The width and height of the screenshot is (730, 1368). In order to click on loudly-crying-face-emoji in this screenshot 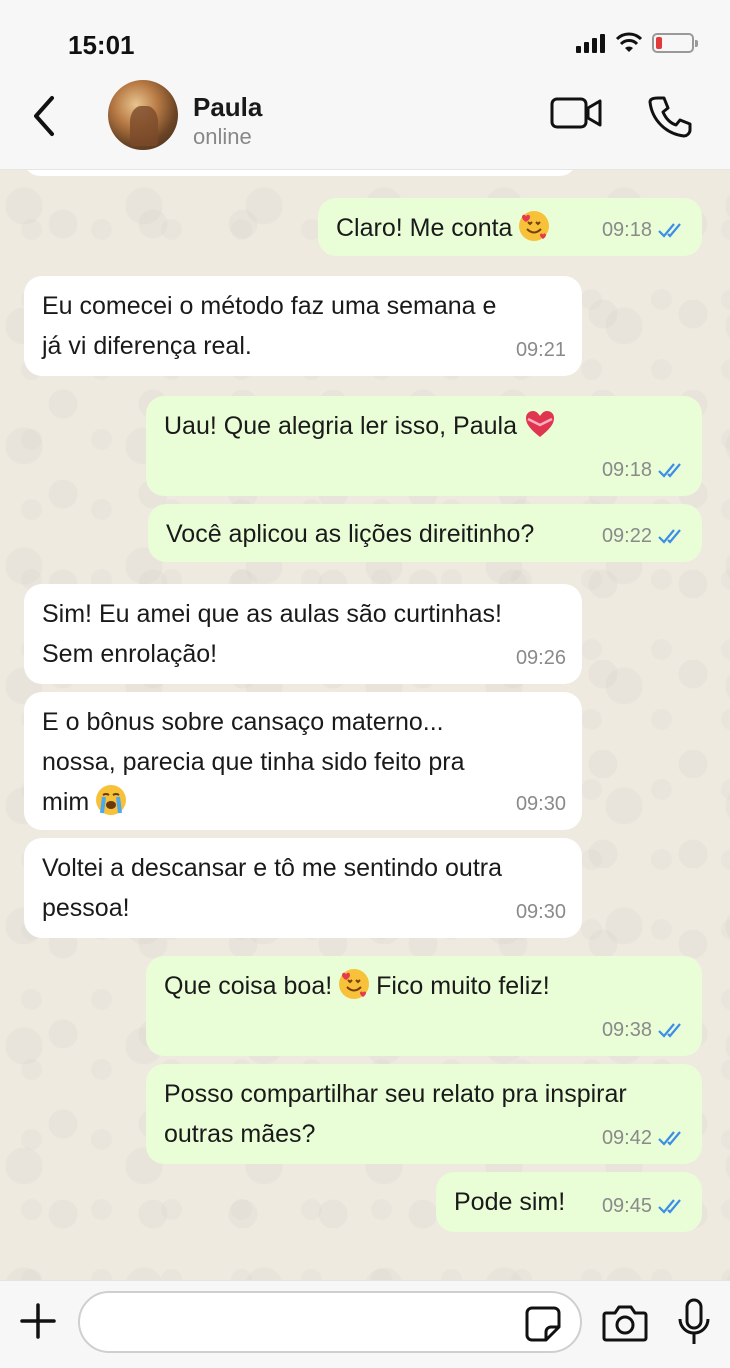, I will do `click(111, 800)`.